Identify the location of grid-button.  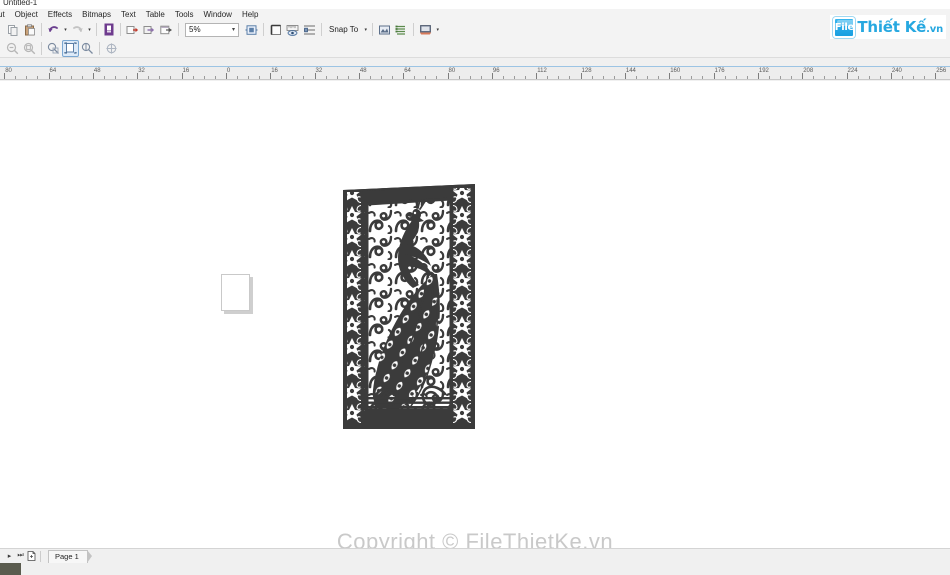
(309, 29).